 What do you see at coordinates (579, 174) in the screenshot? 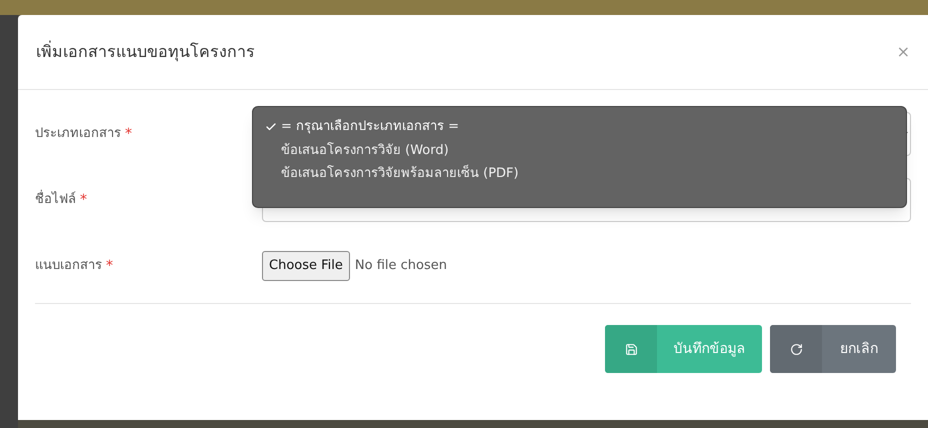
I see `dropdown-option: ข้อเสนอโครงการวิจัยพร้อมลายเซ็น (PDF)` at bounding box center [579, 174].